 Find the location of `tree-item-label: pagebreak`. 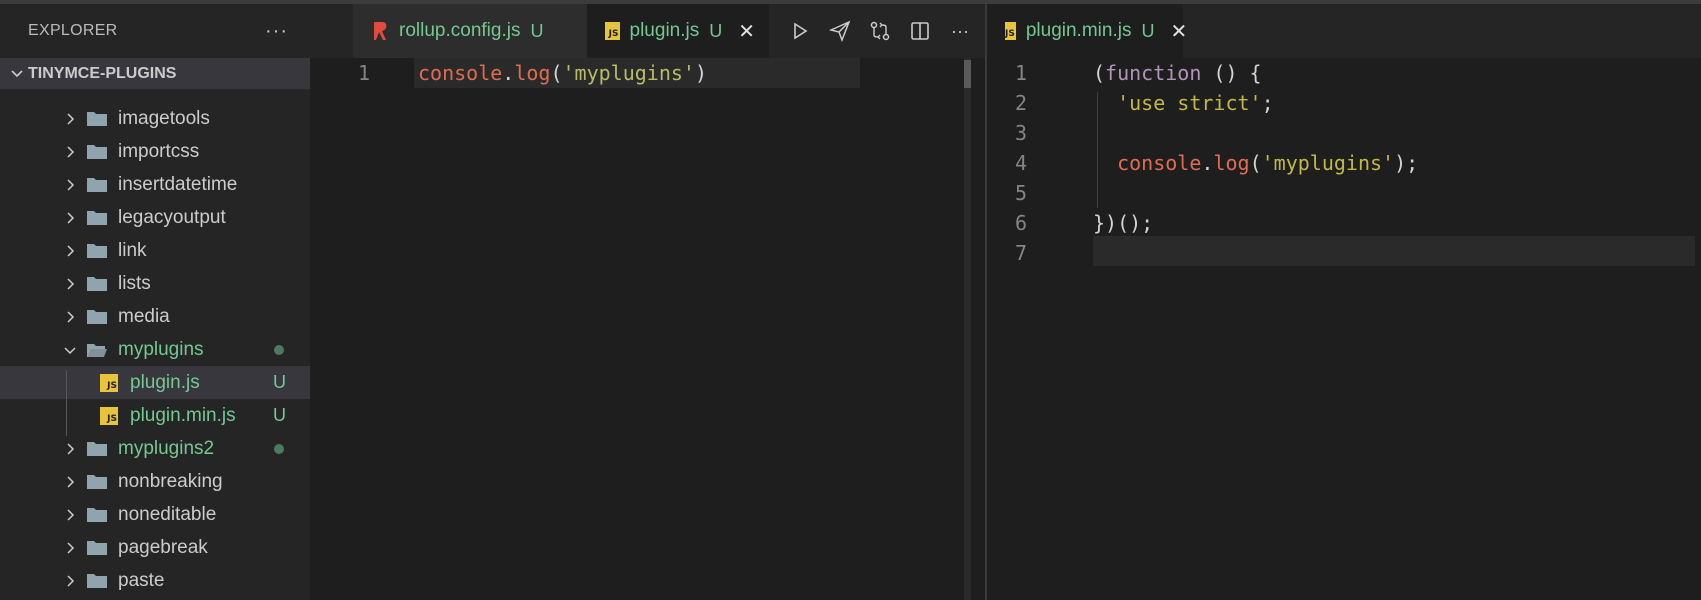

tree-item-label: pagebreak is located at coordinates (163, 547).